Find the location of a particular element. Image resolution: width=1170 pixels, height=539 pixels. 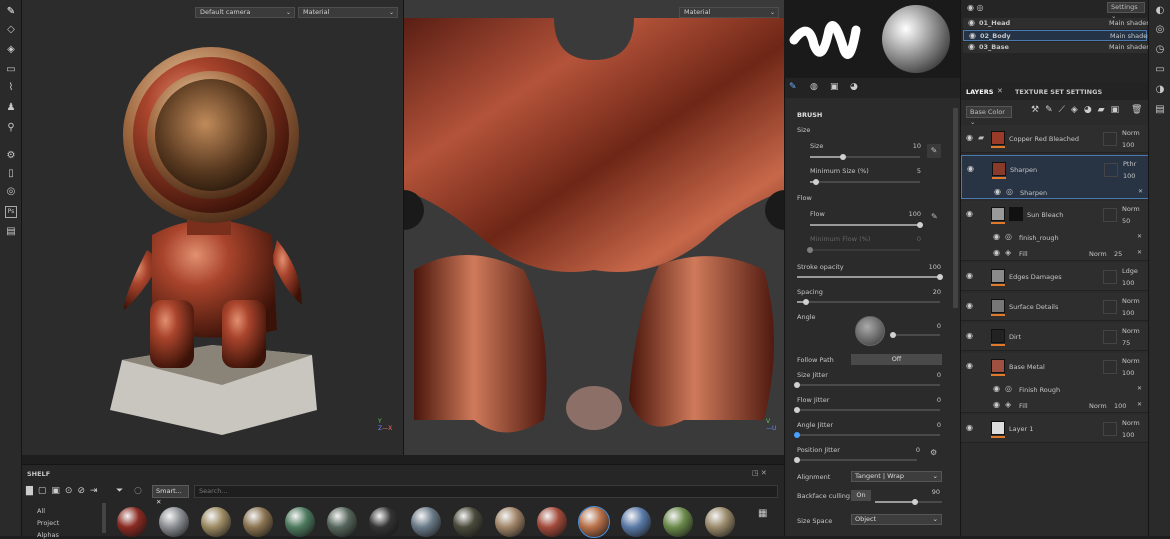

backface-culling-toggle: On is located at coordinates (861, 495).